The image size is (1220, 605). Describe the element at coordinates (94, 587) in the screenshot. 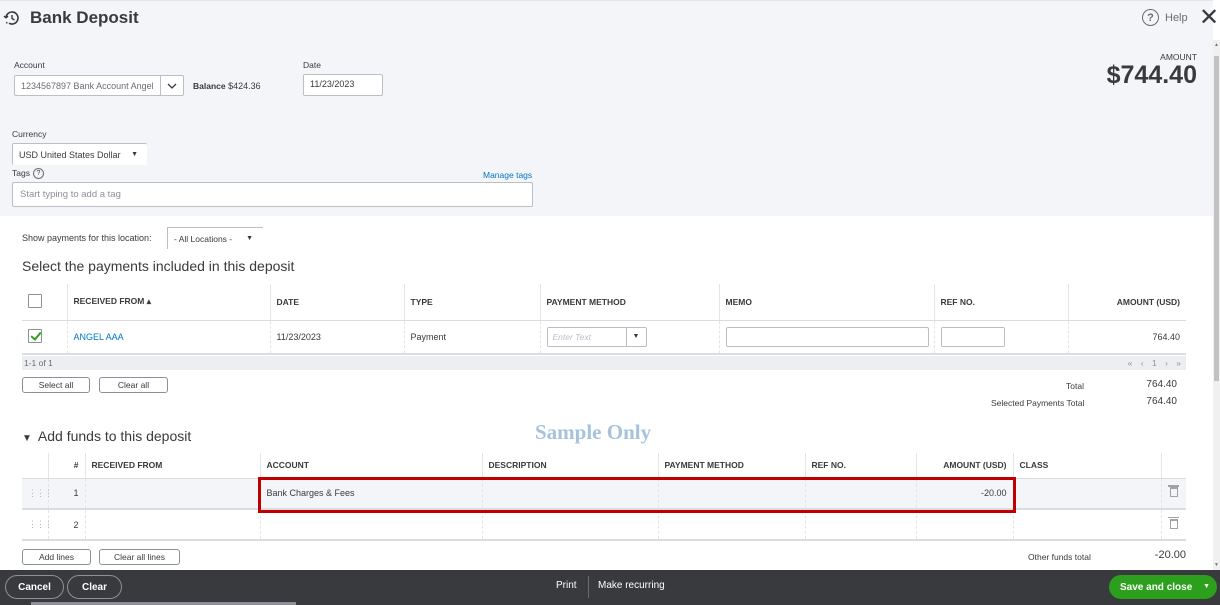

I see `clear-button: Clear` at that location.